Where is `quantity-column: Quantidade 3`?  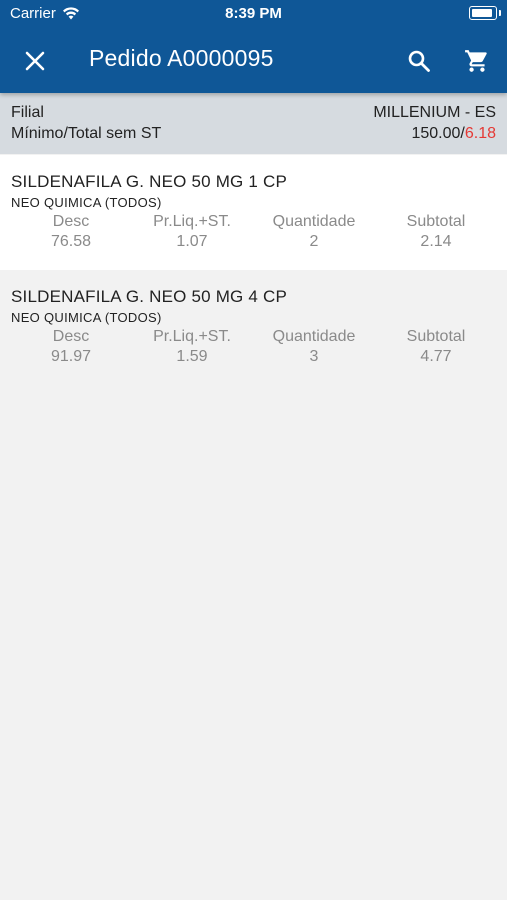
quantity-column: Quantidade 3 is located at coordinates (314, 347).